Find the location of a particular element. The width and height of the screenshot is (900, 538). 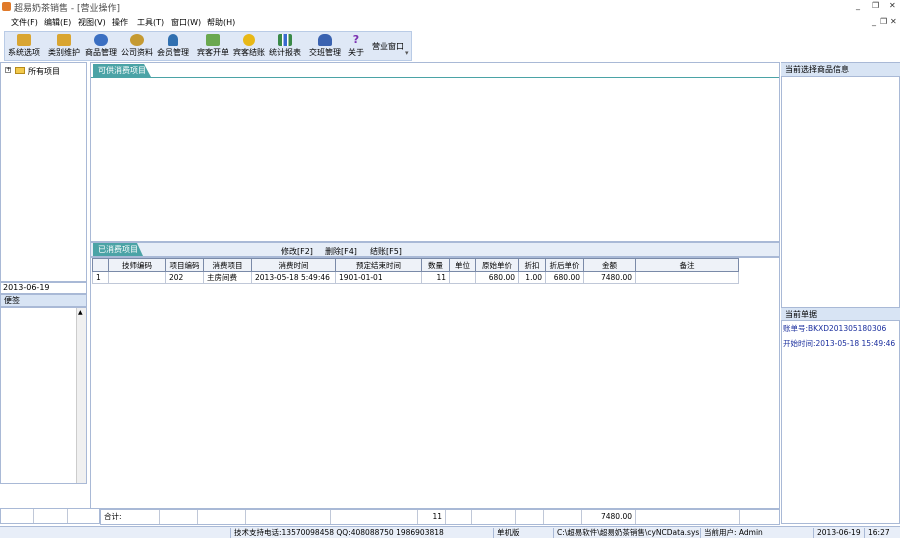

tree-root-label: 所有项目 is located at coordinates (44, 71).